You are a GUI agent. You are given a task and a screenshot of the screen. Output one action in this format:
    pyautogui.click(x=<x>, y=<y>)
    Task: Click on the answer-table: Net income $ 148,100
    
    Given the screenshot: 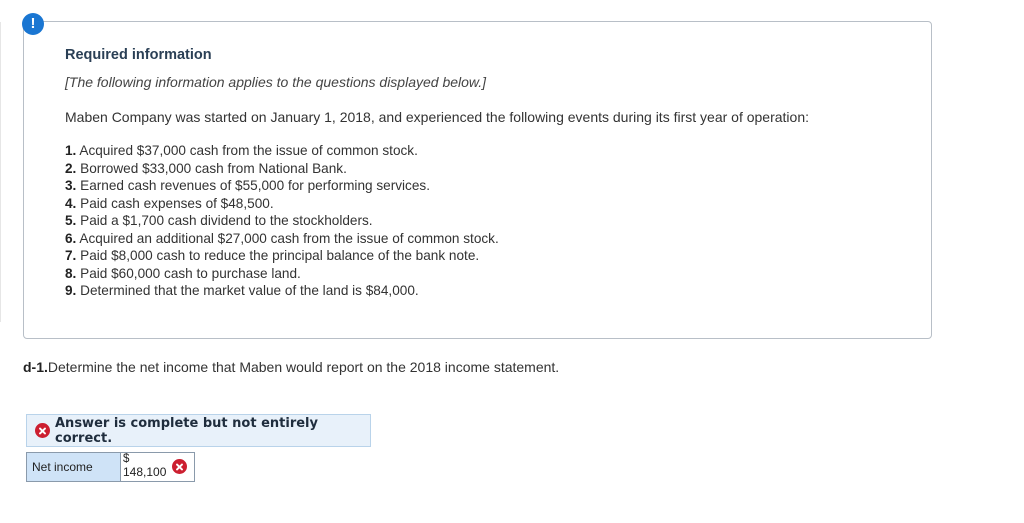 What is the action you would take?
    pyautogui.click(x=110, y=467)
    